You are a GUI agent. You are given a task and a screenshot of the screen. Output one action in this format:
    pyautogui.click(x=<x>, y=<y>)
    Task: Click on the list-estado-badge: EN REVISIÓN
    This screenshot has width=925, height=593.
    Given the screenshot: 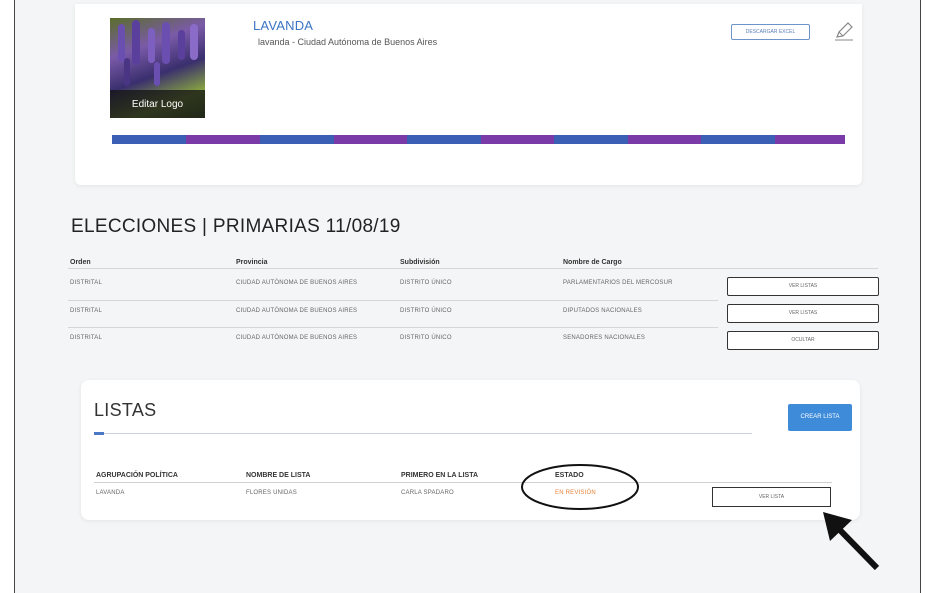 What is the action you would take?
    pyautogui.click(x=575, y=493)
    